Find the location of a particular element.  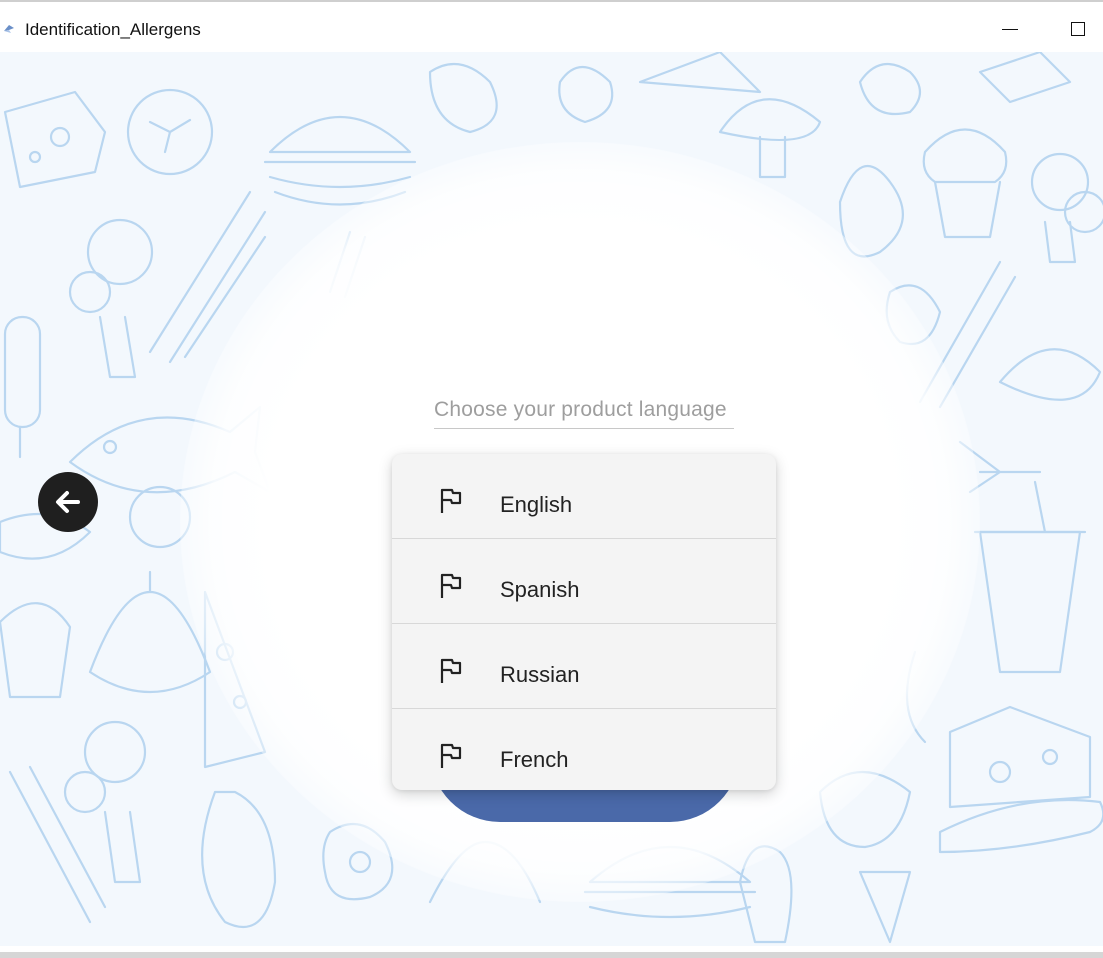

title-bar: Identification_Allergens is located at coordinates (551, 28).